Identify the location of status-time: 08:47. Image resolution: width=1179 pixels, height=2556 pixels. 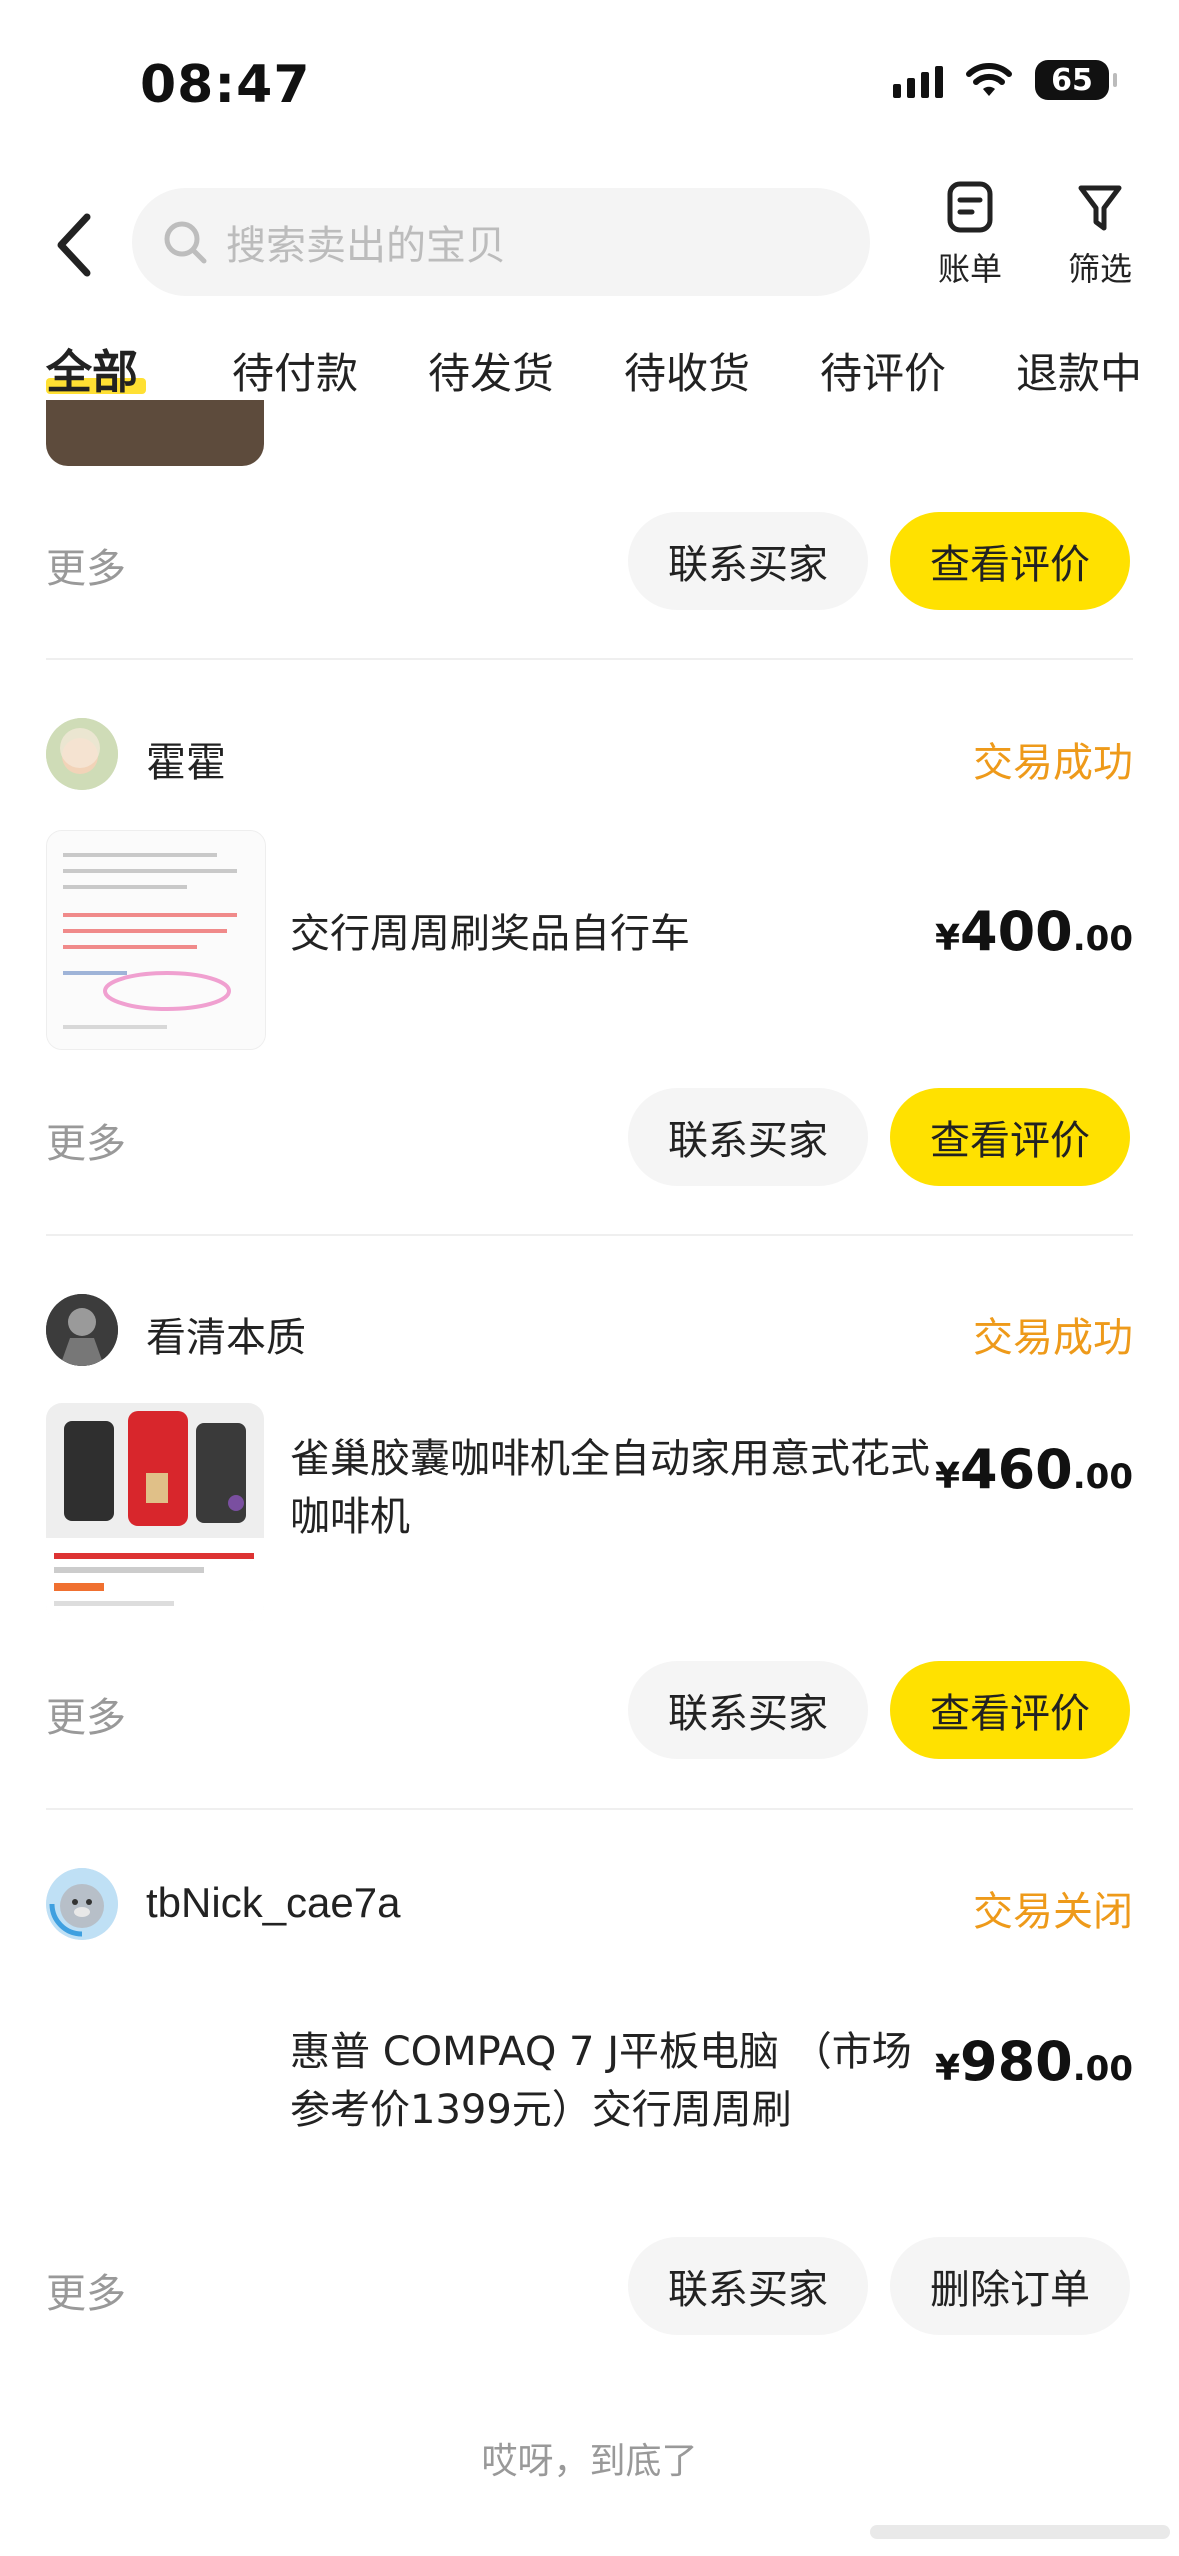
(225, 85).